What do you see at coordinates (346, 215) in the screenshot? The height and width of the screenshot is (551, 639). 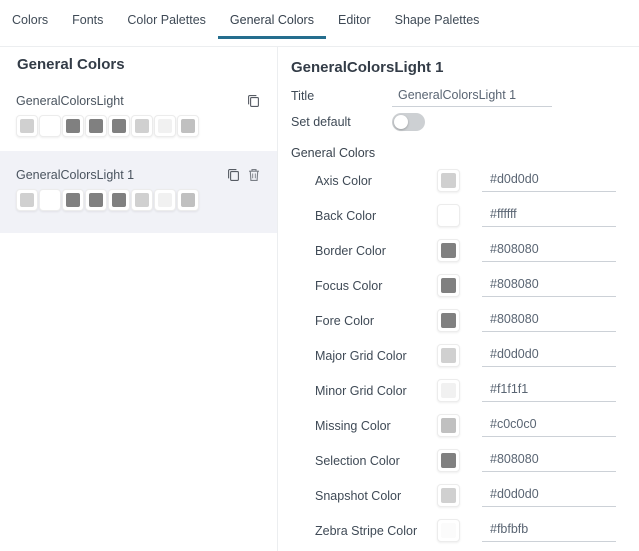 I see `color-row-label: Back Color` at bounding box center [346, 215].